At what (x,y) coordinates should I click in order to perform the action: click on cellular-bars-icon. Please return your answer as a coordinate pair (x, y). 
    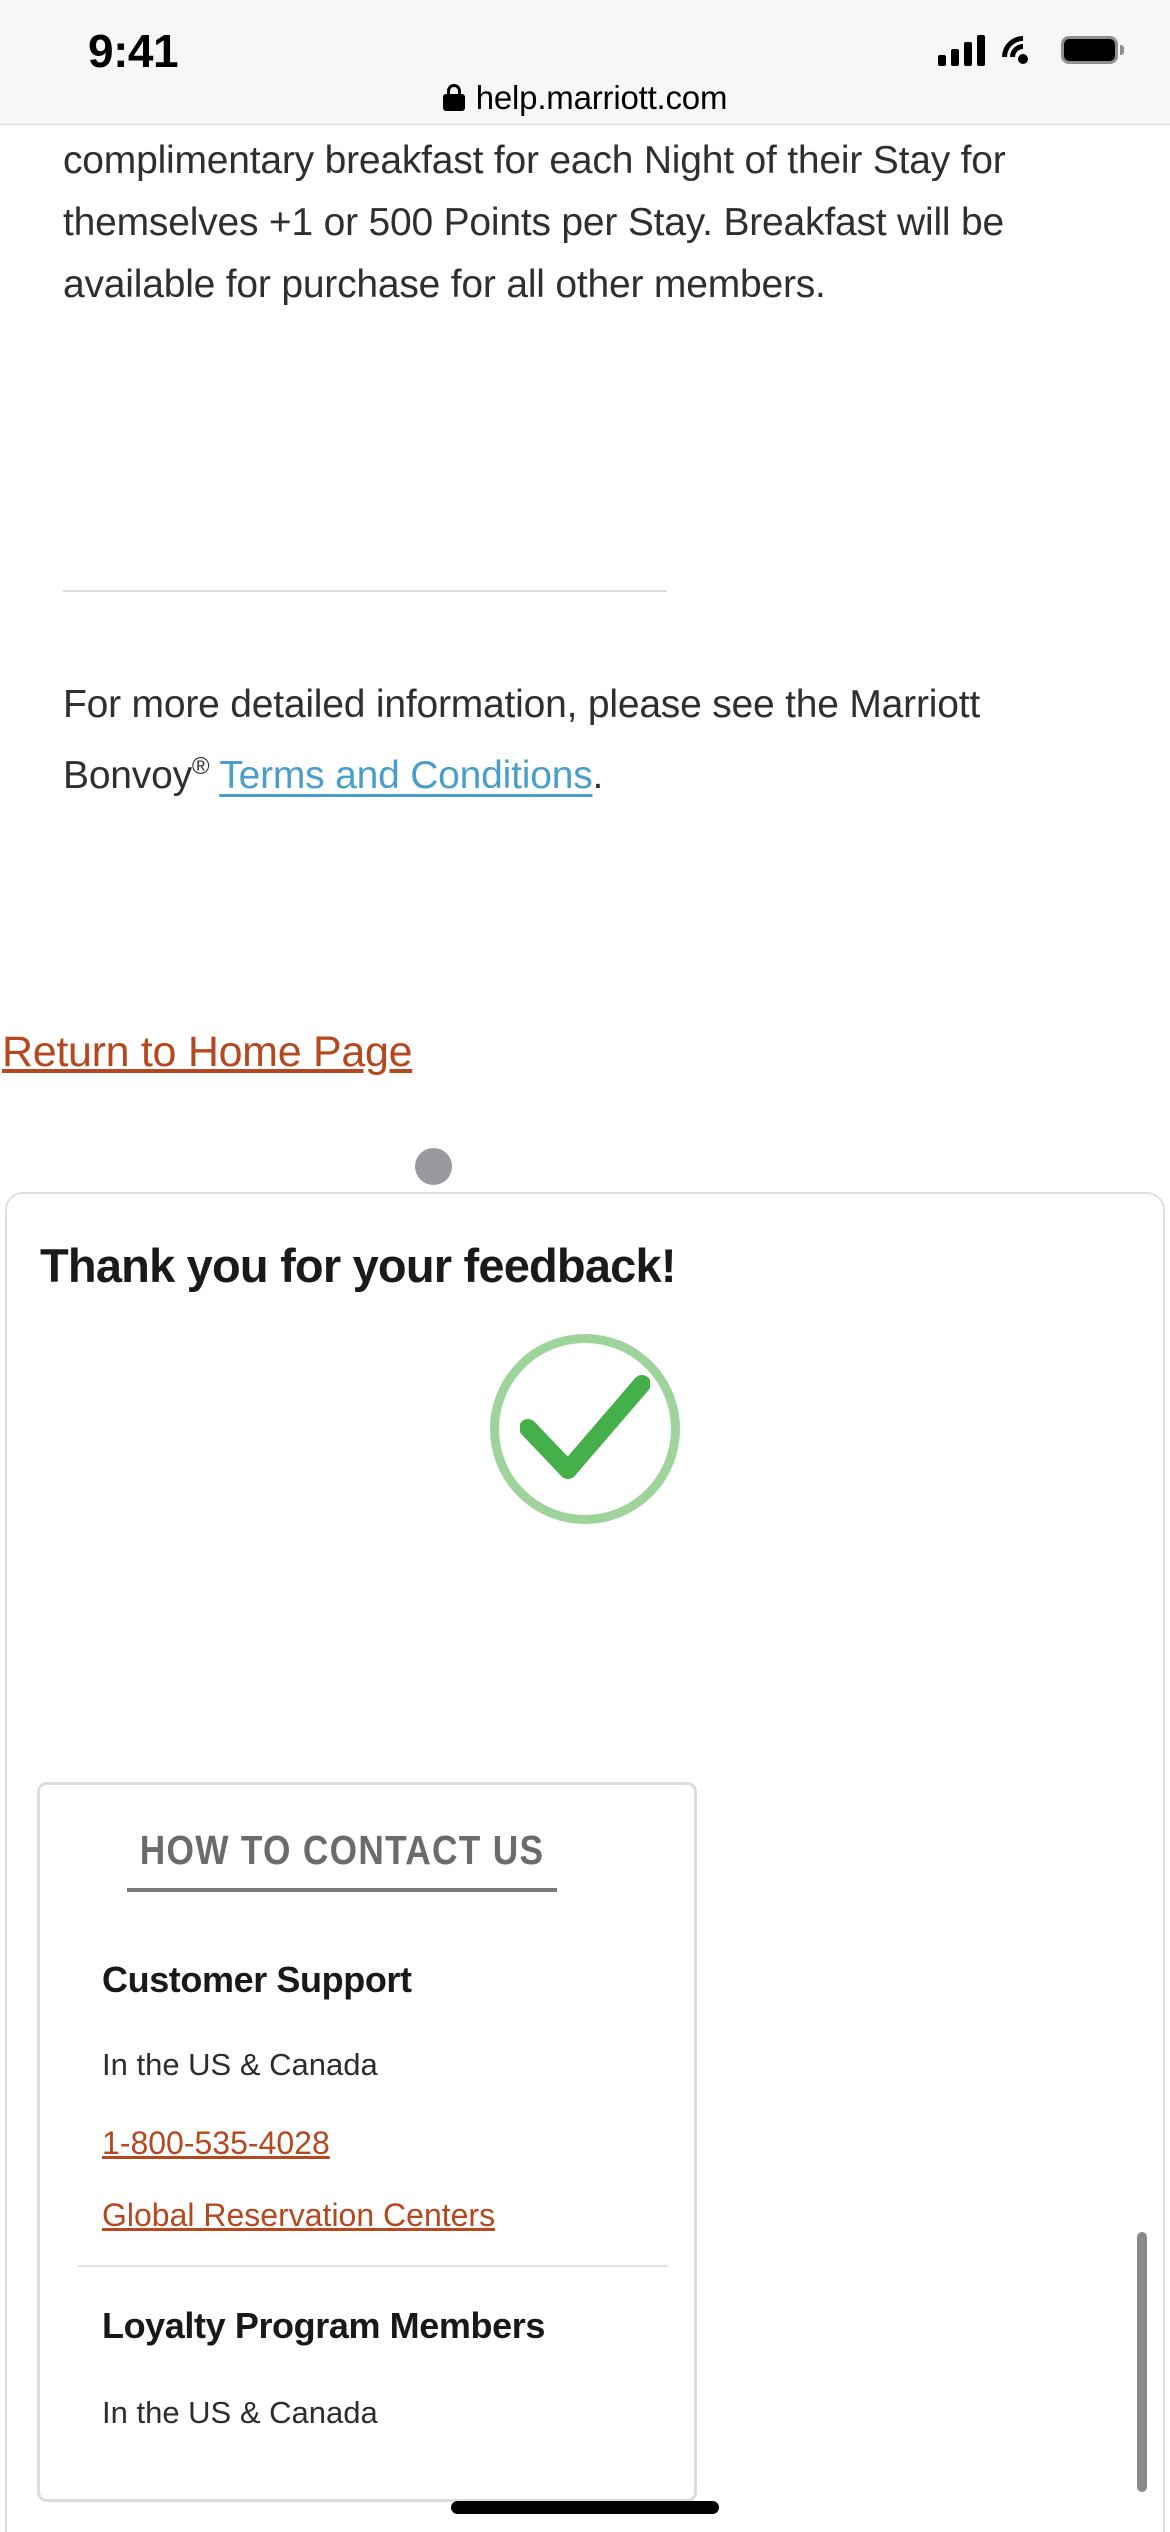
    Looking at the image, I should click on (961, 50).